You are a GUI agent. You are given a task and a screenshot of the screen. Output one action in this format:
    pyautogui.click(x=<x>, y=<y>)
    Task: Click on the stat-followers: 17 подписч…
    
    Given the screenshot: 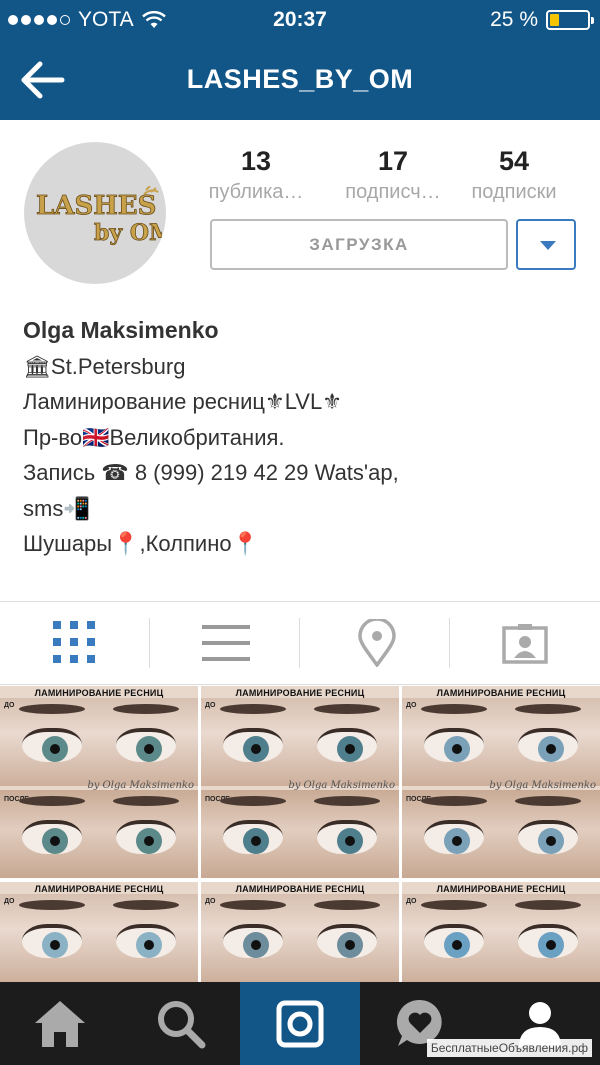 What is the action you would take?
    pyautogui.click(x=393, y=175)
    